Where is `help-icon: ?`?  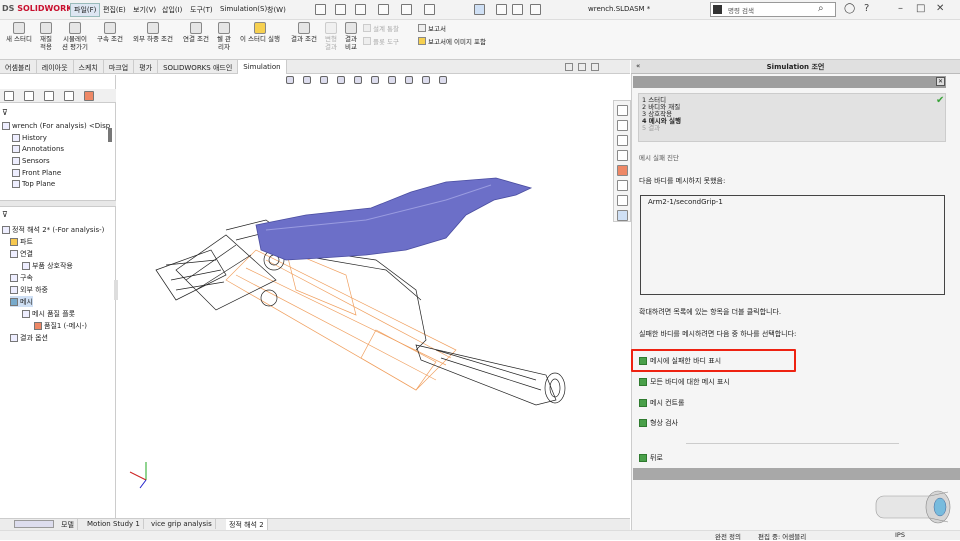 help-icon: ? is located at coordinates (866, 9).